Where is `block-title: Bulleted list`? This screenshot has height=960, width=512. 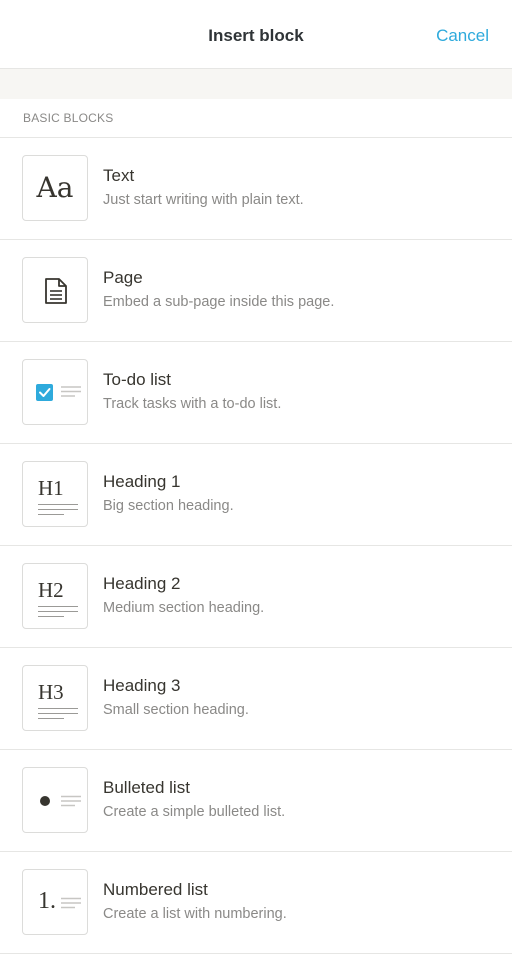
block-title: Bulleted list is located at coordinates (146, 787).